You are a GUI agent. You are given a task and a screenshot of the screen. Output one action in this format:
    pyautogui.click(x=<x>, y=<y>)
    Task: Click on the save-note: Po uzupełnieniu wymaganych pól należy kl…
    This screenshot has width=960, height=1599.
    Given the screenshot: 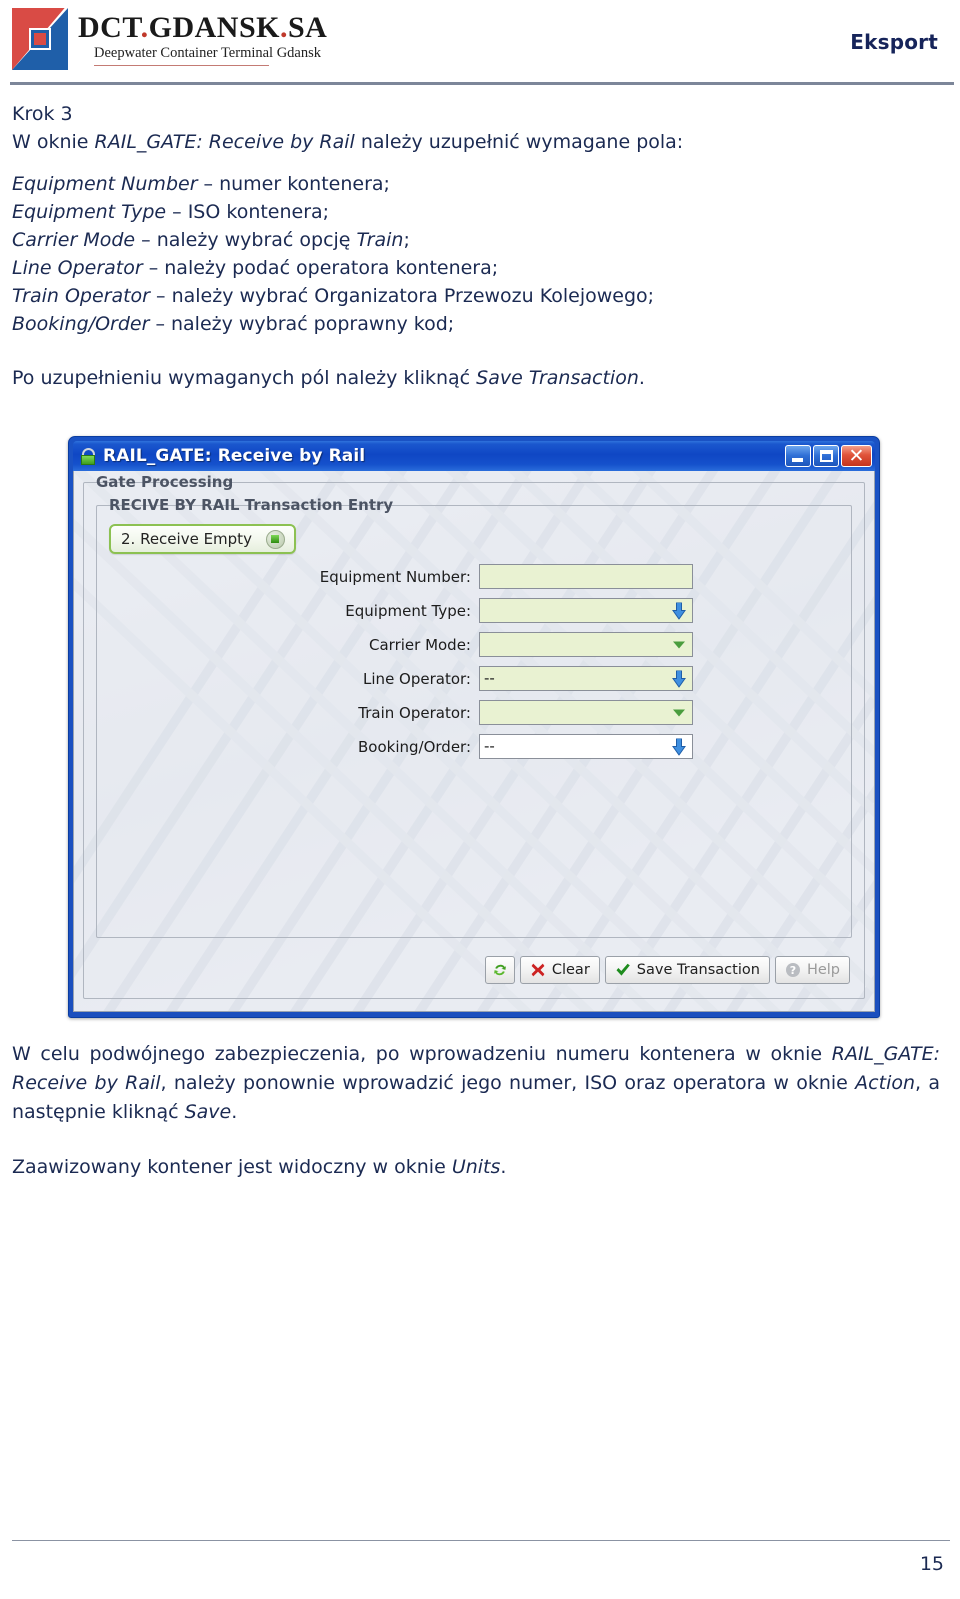 What is the action you would take?
    pyautogui.click(x=476, y=378)
    